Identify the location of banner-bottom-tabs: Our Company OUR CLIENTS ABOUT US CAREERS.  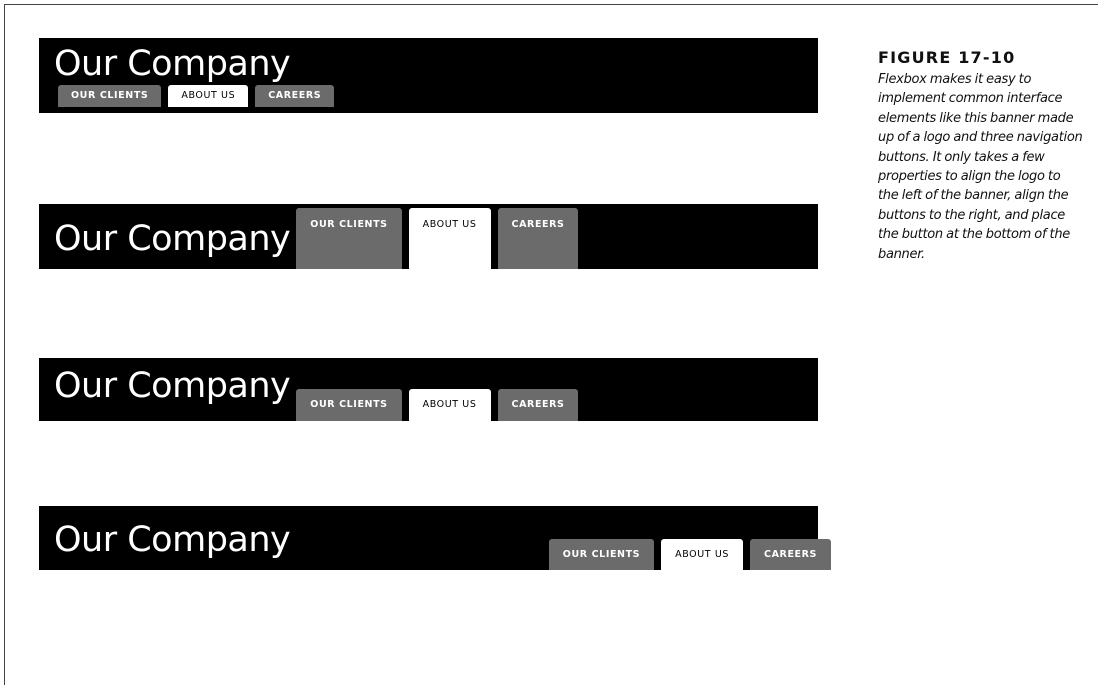
(428, 389).